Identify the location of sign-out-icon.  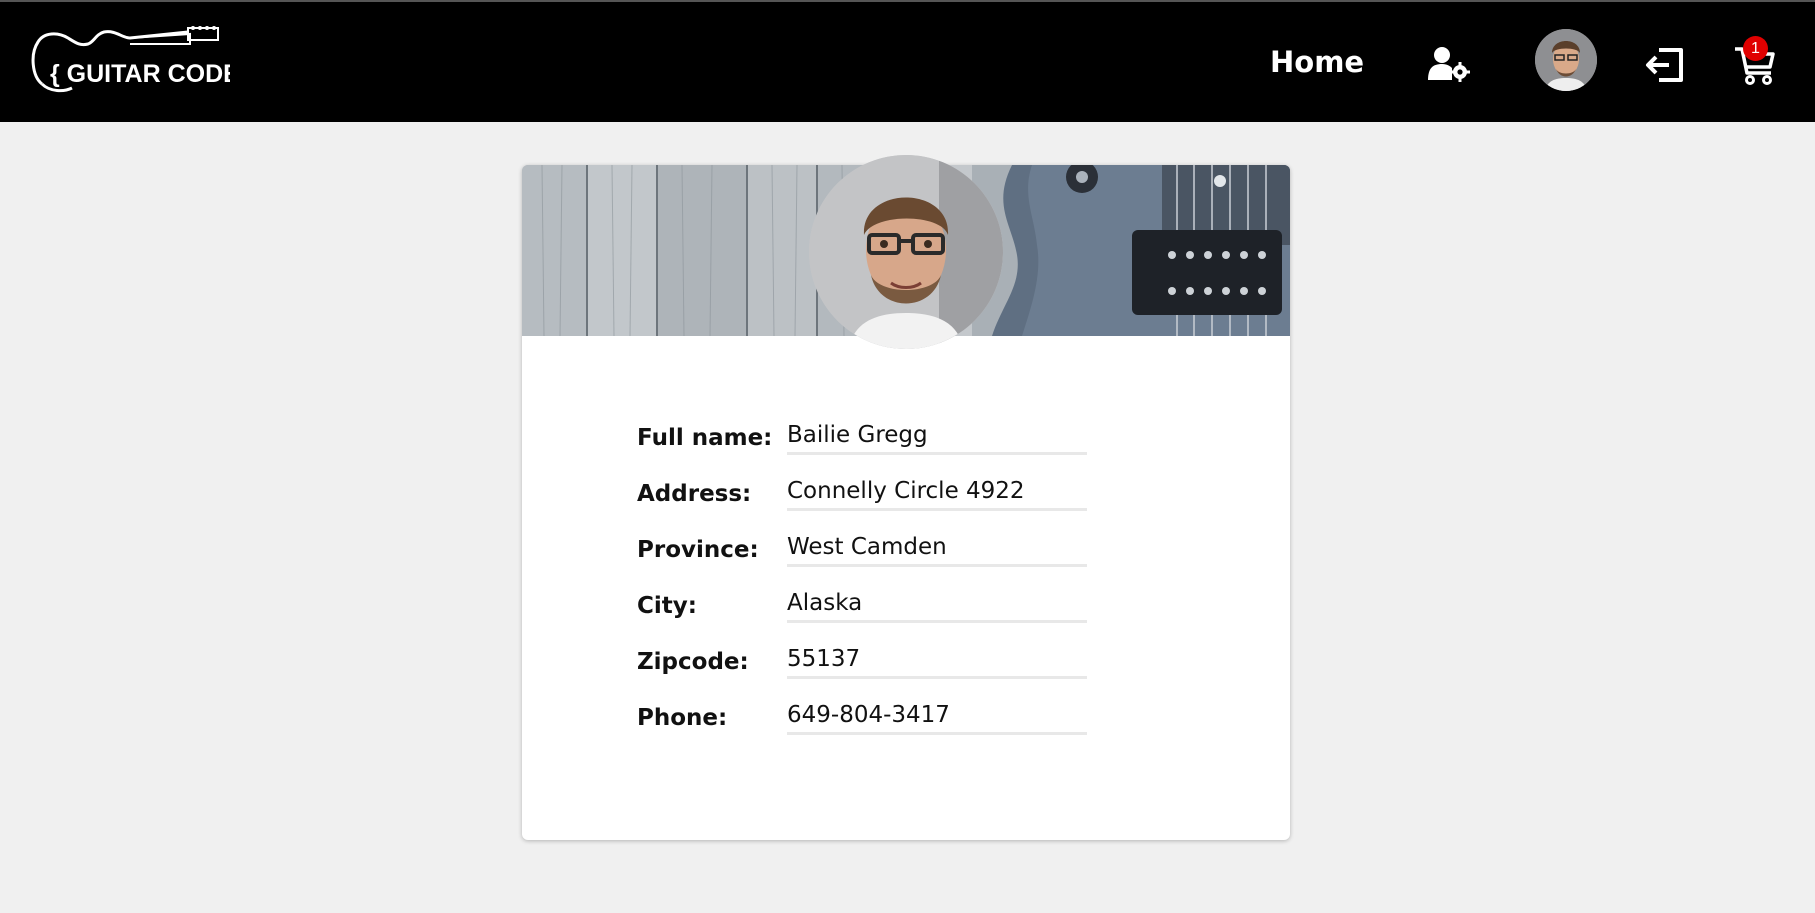
(1664, 65).